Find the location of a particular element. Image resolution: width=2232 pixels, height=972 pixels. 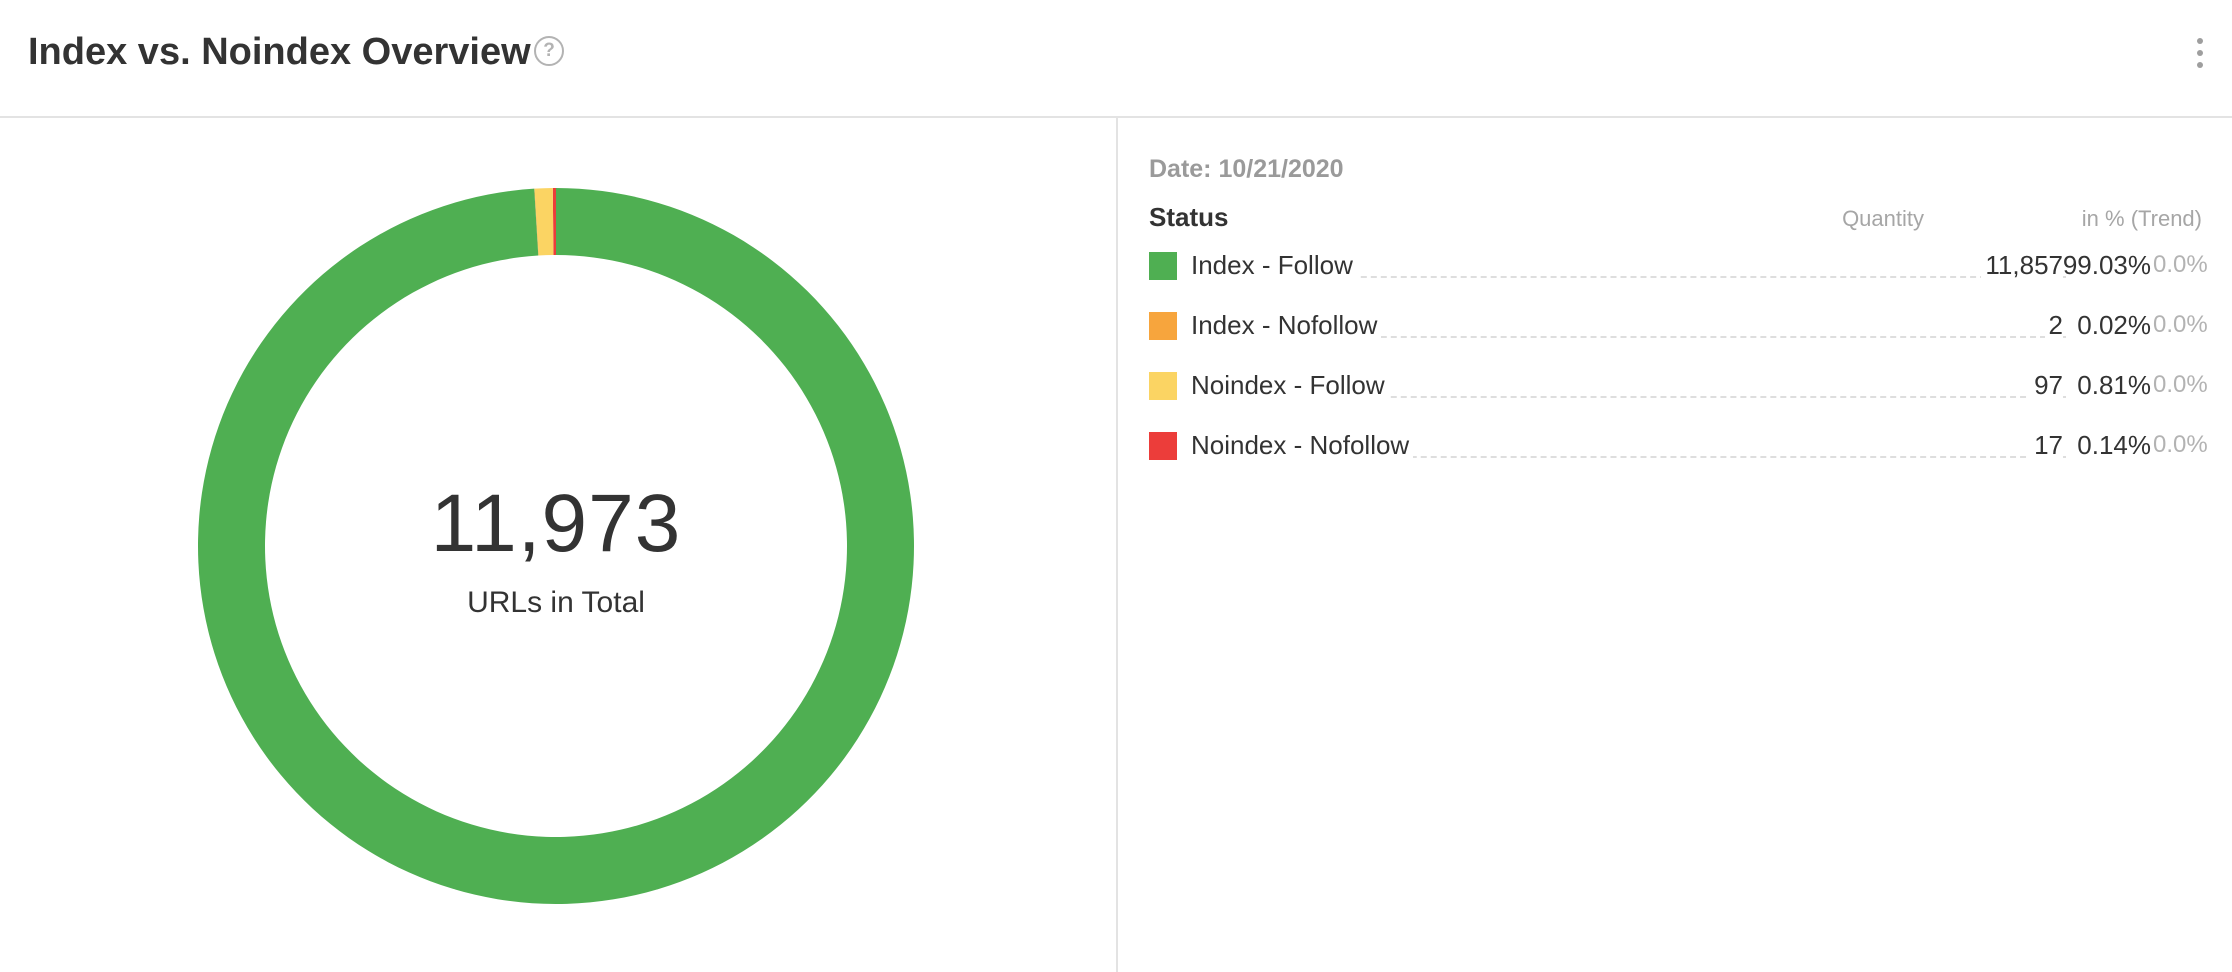

legend-label: Index - Nofollow is located at coordinates (1286, 325).